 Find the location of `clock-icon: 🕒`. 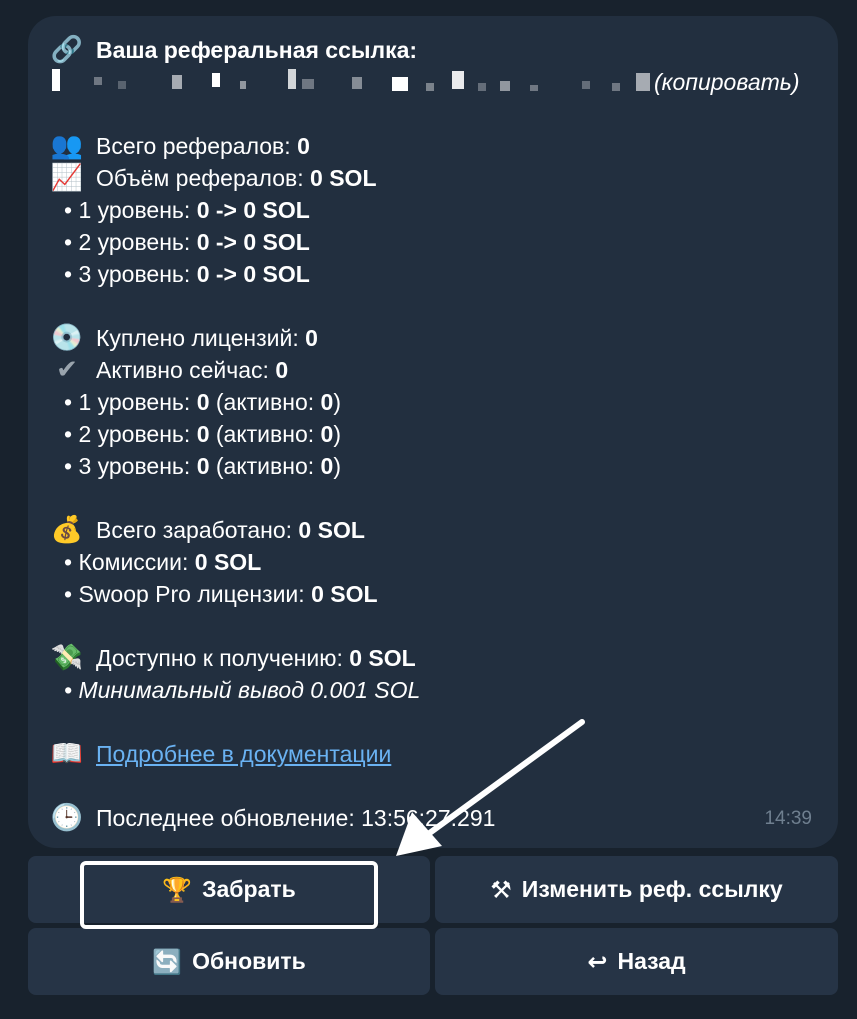

clock-icon: 🕒 is located at coordinates (67, 818).